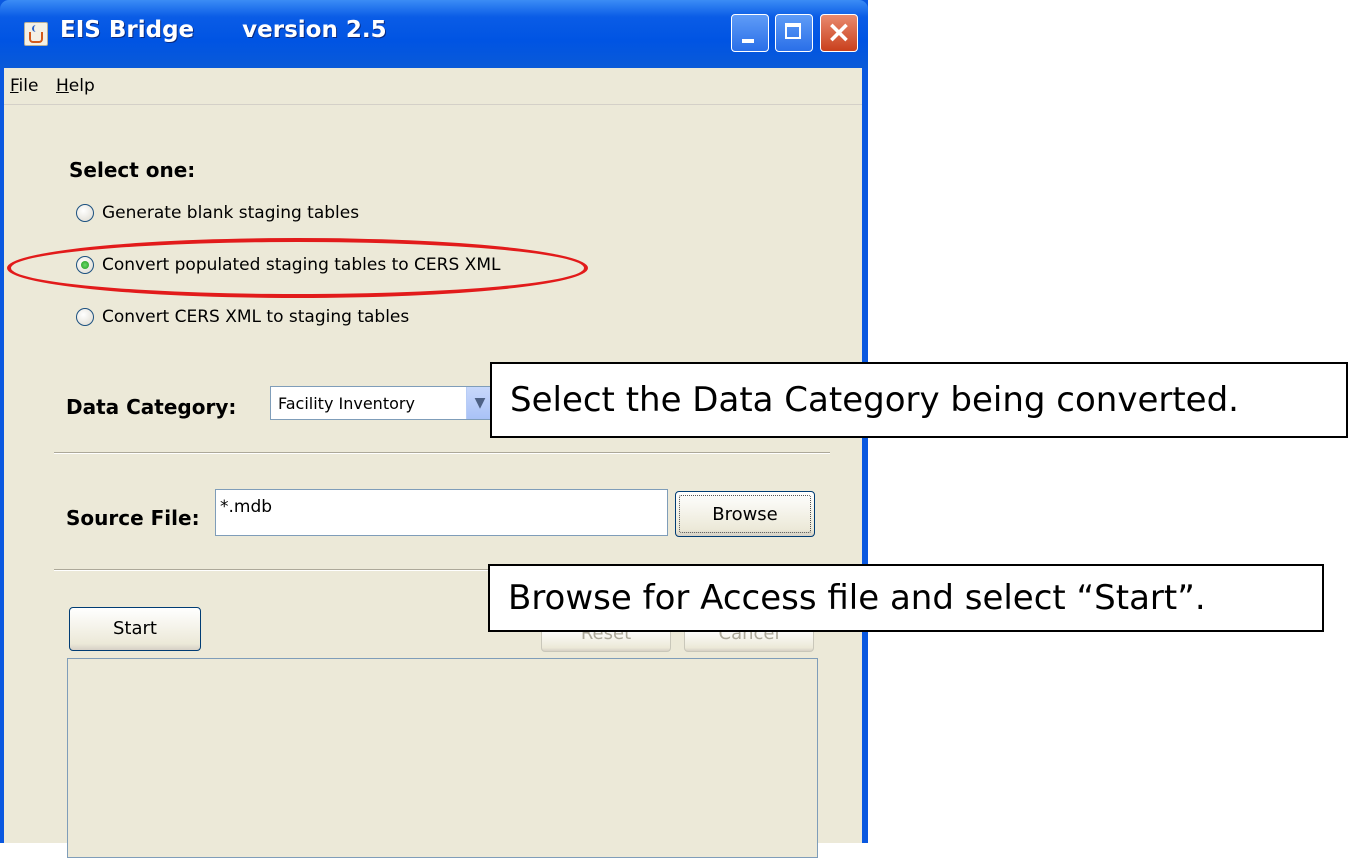  Describe the element at coordinates (36, 28) in the screenshot. I see `steam-shape` at that location.